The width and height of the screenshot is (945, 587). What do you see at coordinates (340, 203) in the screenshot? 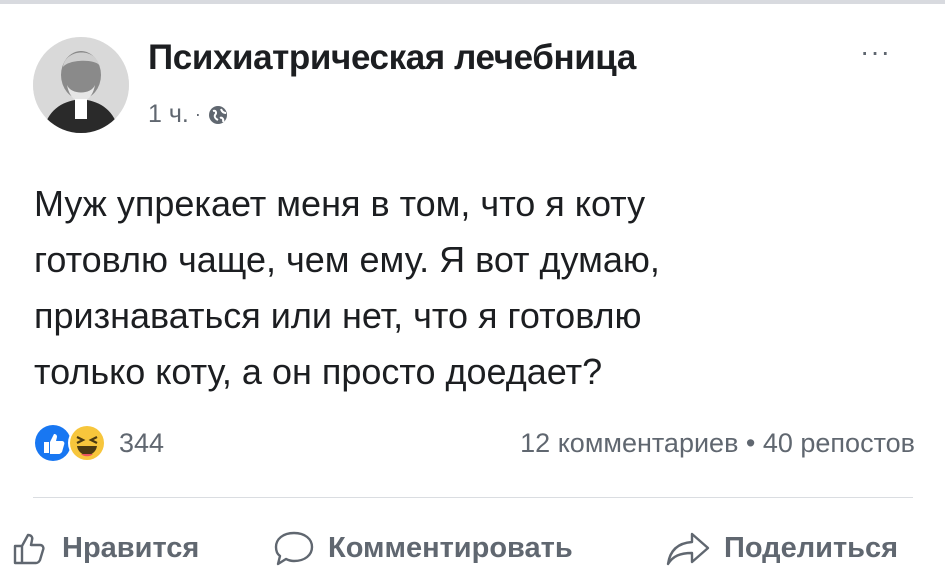
I see `post-text-line: Муж упрекает меня в том, что я коту` at bounding box center [340, 203].